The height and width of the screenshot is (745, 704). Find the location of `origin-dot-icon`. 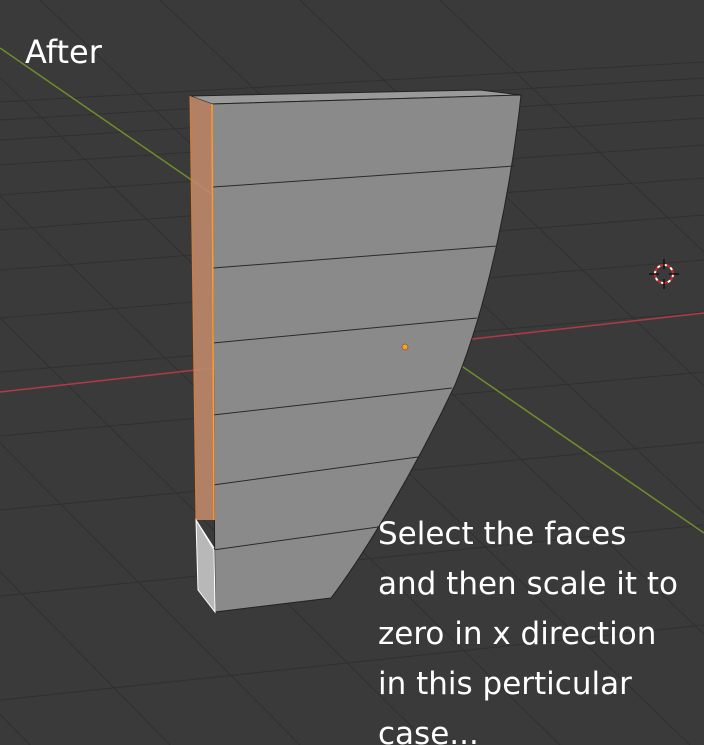

origin-dot-icon is located at coordinates (405, 347).